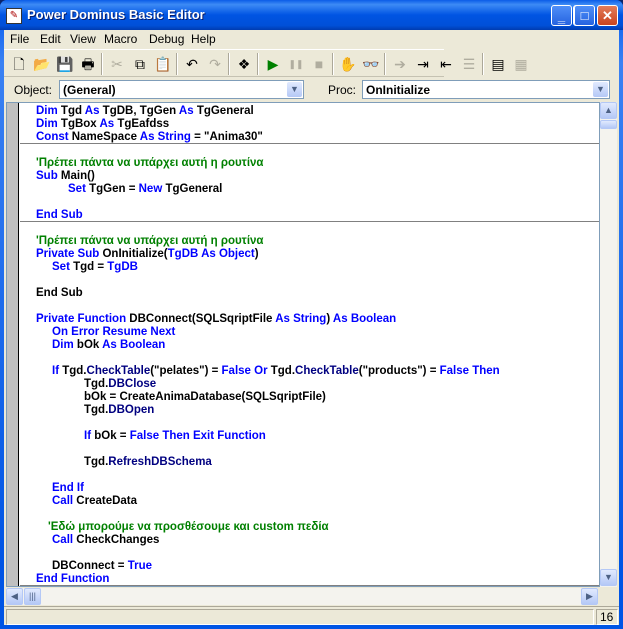  What do you see at coordinates (498, 64) in the screenshot?
I see `form-view-icon: ▤` at bounding box center [498, 64].